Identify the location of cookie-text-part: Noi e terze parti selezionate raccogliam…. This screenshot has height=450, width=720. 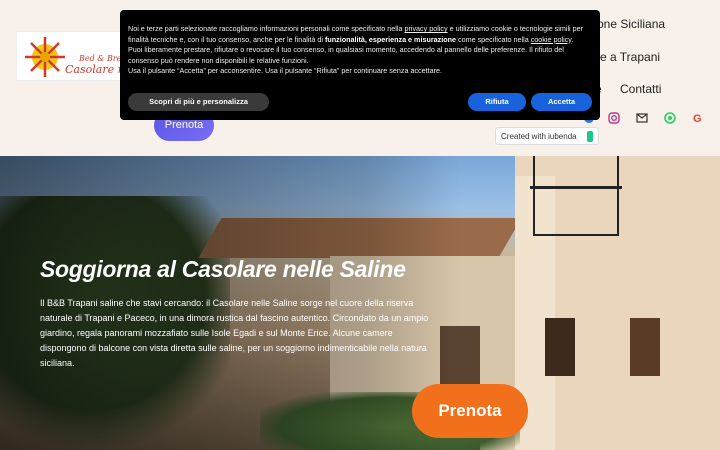
(265, 28).